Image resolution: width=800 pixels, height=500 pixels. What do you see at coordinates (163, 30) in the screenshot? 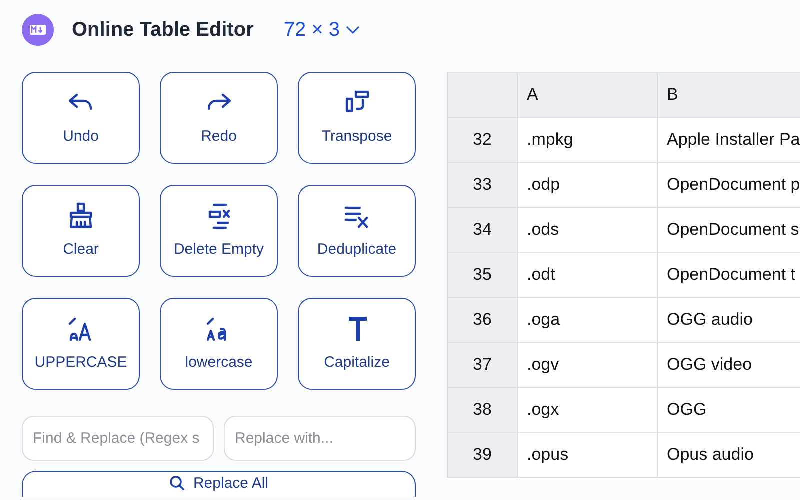
I see `app-title: Online Table Editor` at bounding box center [163, 30].